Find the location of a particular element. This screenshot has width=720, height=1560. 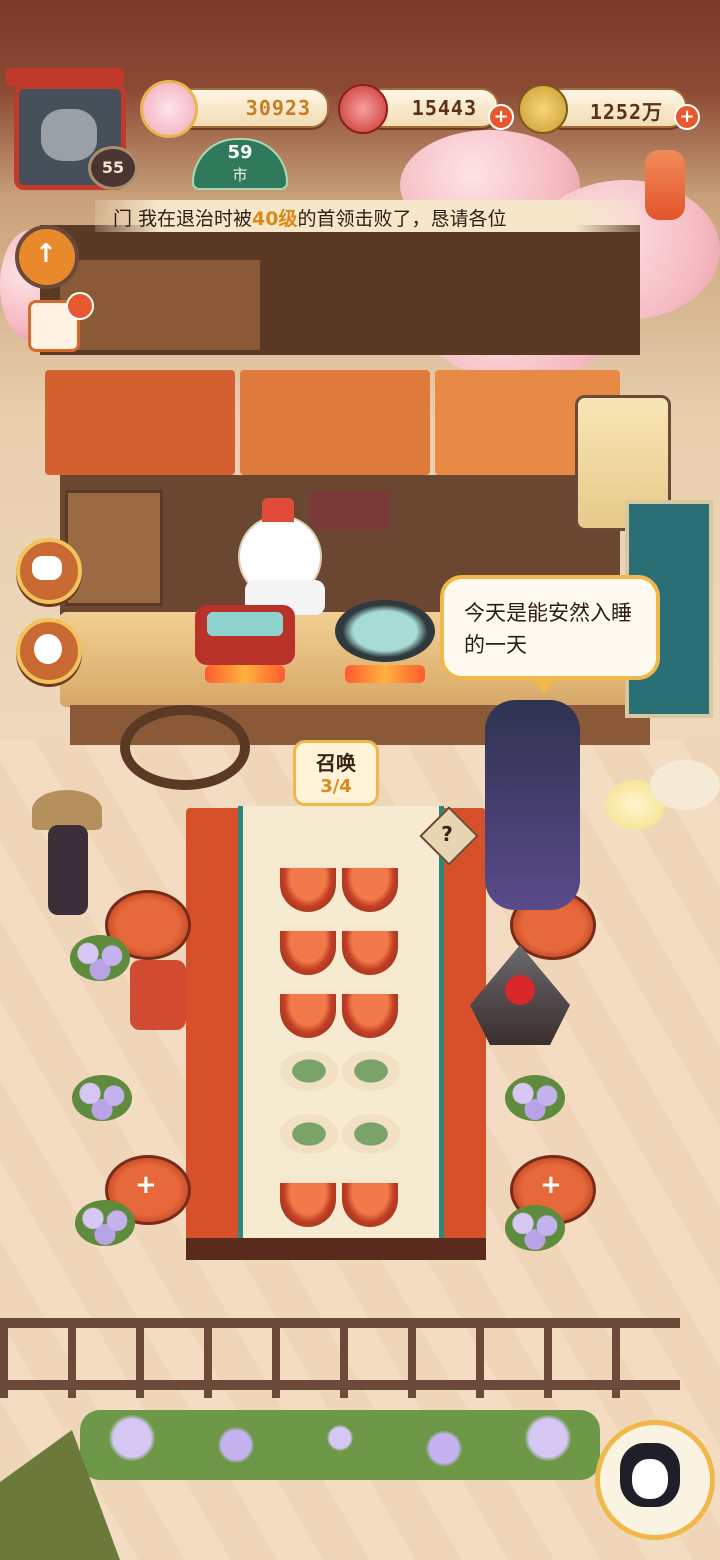

announcement-ticker: 门 我在退治时被40级的首领击败了，恳请各位 is located at coordinates (367, 216).